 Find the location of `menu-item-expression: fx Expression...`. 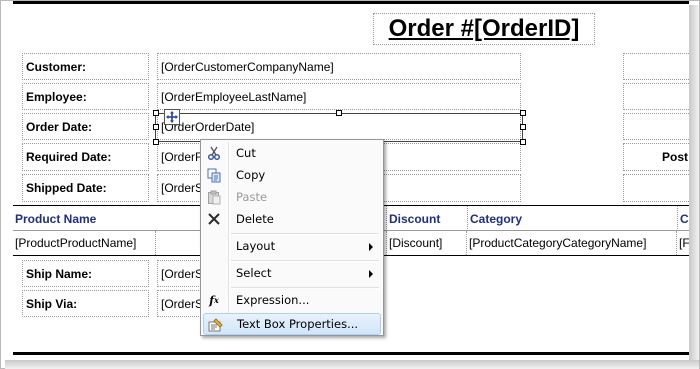

menu-item-expression: fx Expression... is located at coordinates (292, 300).